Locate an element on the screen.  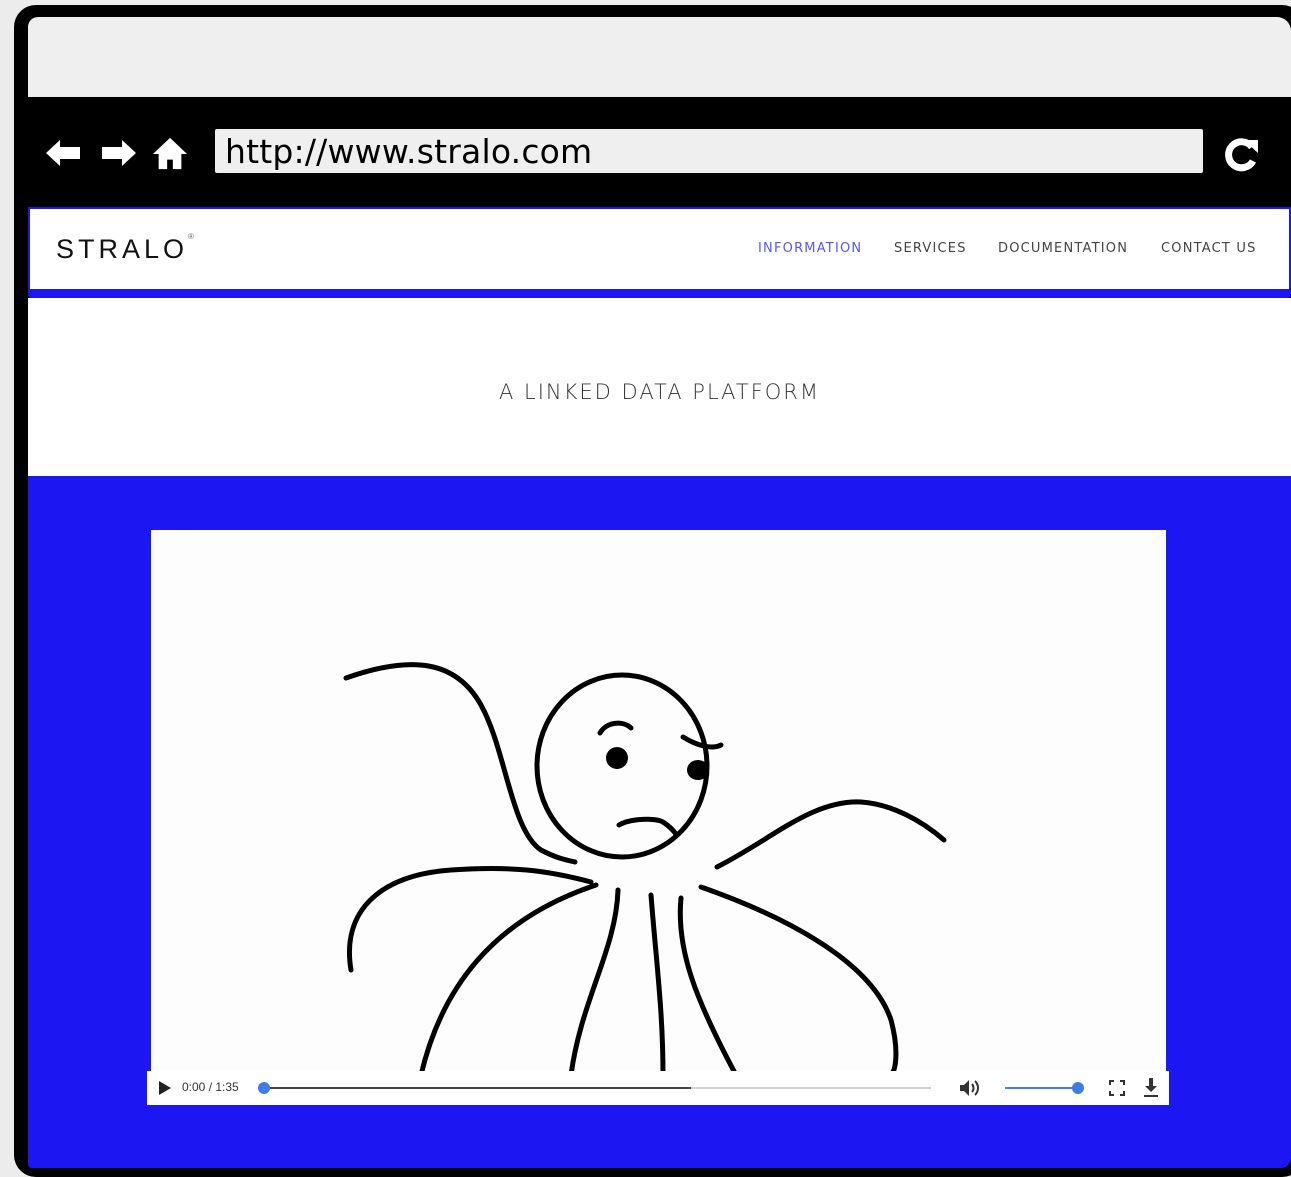
volume-icon is located at coordinates (970, 1088).